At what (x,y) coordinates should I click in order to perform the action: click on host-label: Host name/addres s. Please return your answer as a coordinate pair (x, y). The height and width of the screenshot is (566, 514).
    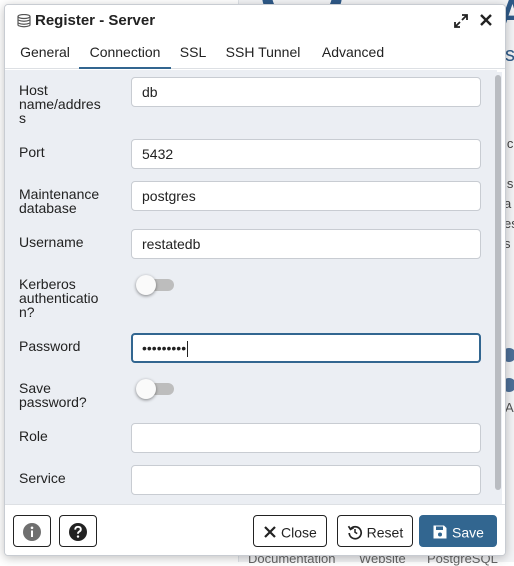
    Looking at the image, I should click on (60, 104).